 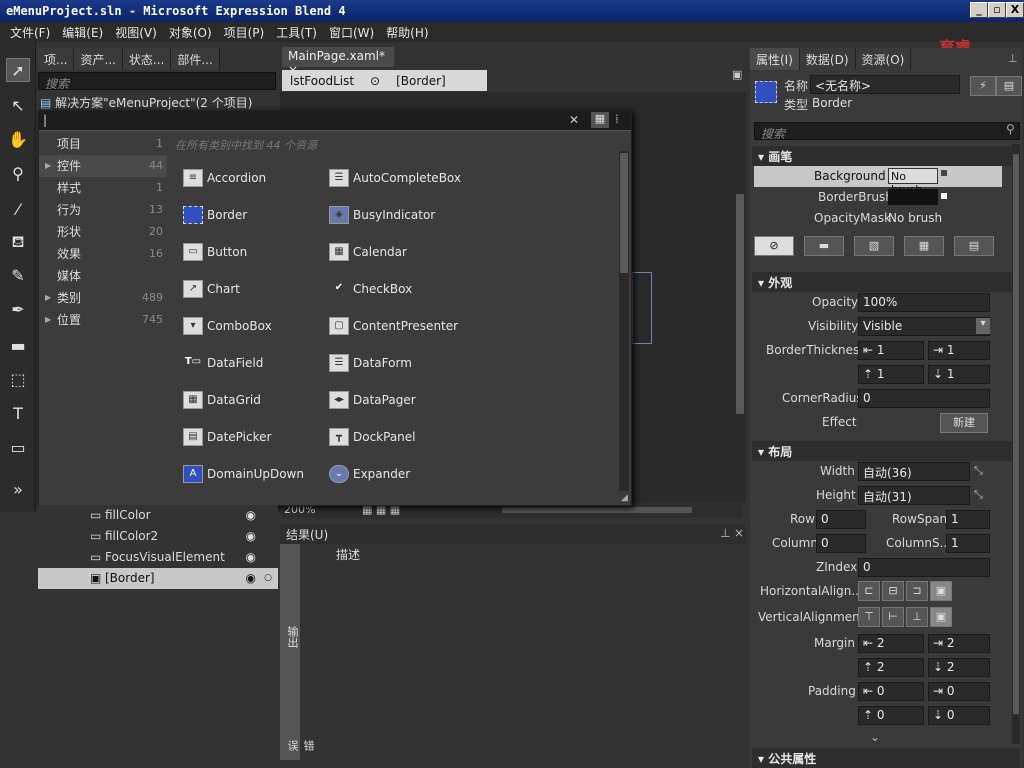 I want to click on control-datepicker: ▤ DatePicker, so click(x=253, y=437).